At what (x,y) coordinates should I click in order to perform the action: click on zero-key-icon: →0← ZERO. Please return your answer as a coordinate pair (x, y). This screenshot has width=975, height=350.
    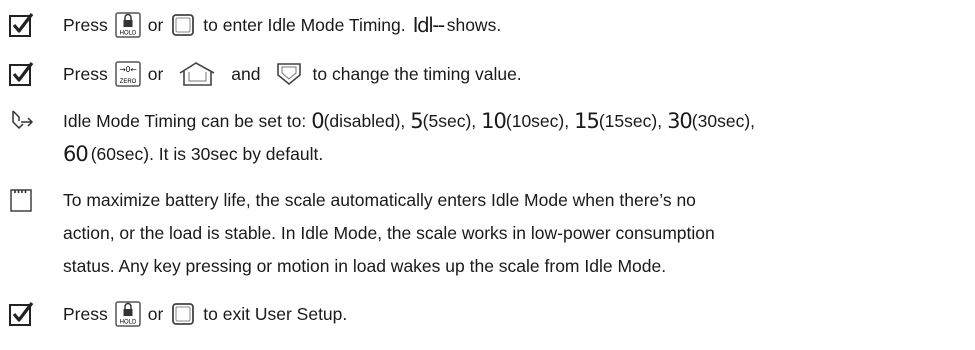
    Looking at the image, I should click on (127, 74).